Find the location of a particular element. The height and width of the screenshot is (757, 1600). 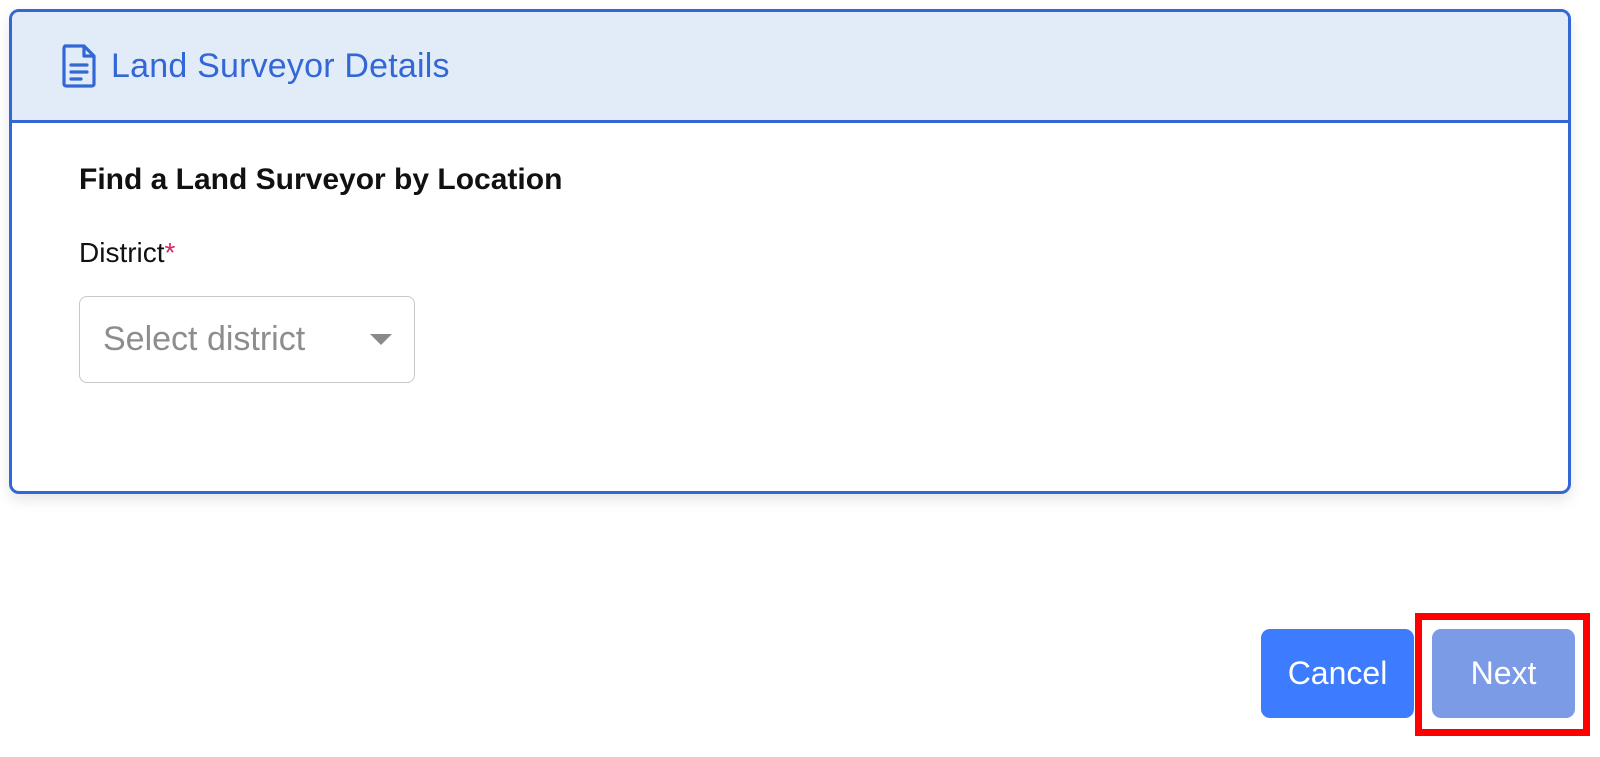

caret-down-icon is located at coordinates (381, 339).